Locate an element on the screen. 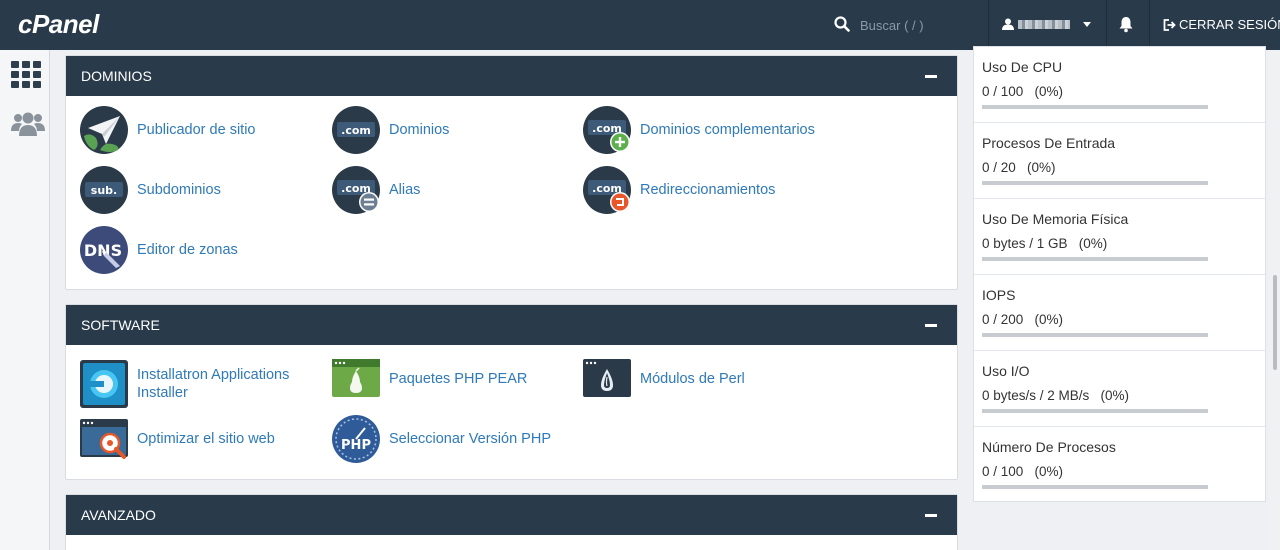  stat-name: Uso De CPU is located at coordinates (1022, 67).